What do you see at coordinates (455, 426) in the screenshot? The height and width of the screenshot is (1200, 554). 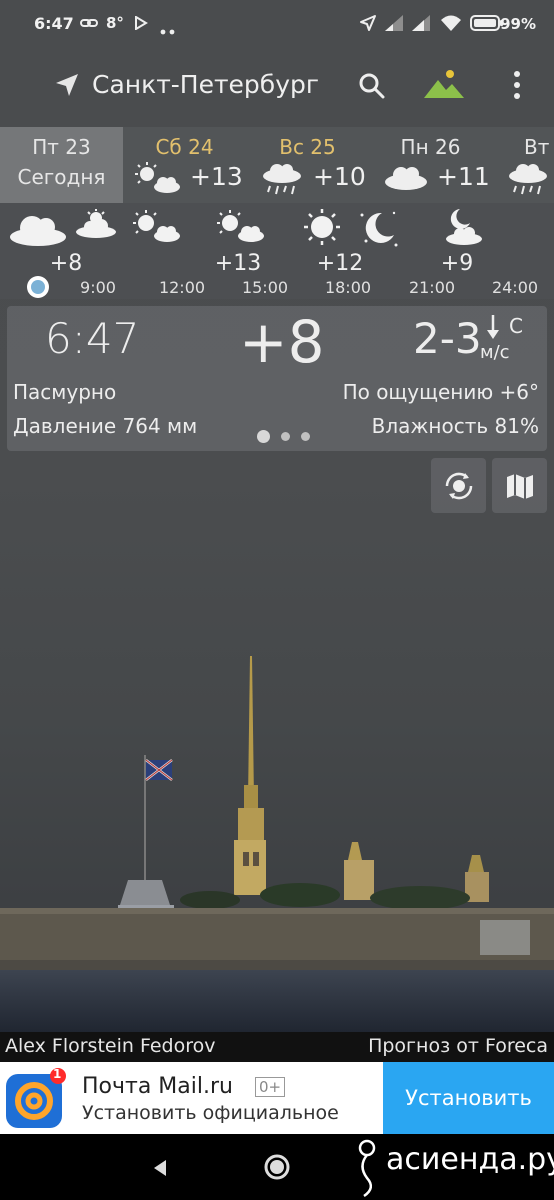 I see `humidity: Влажность 81%` at bounding box center [455, 426].